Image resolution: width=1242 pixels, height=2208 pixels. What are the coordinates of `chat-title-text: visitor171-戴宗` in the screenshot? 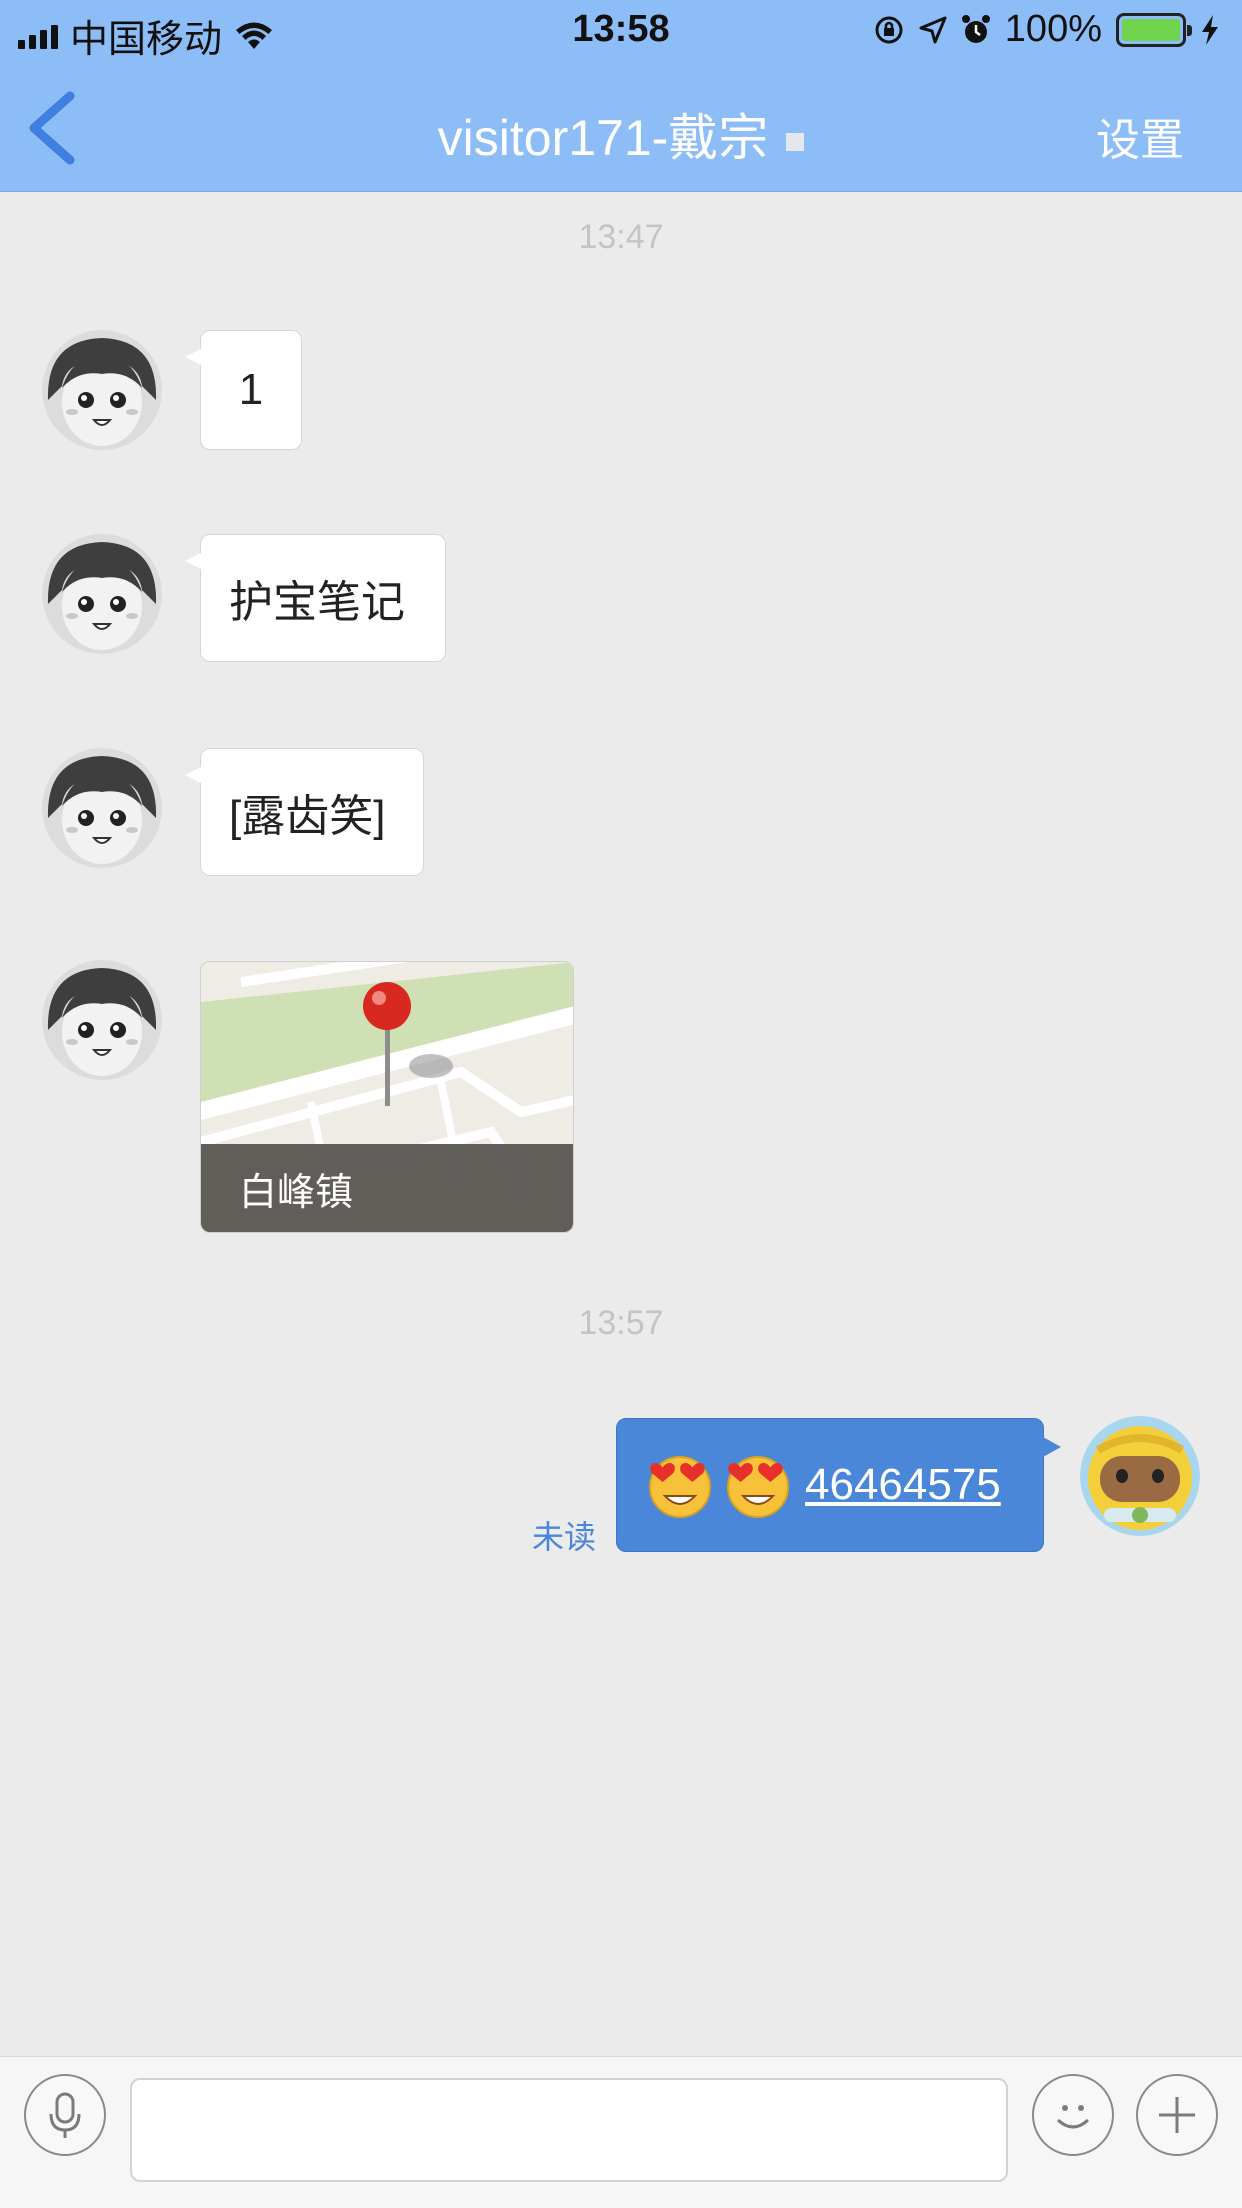 It's located at (603, 138).